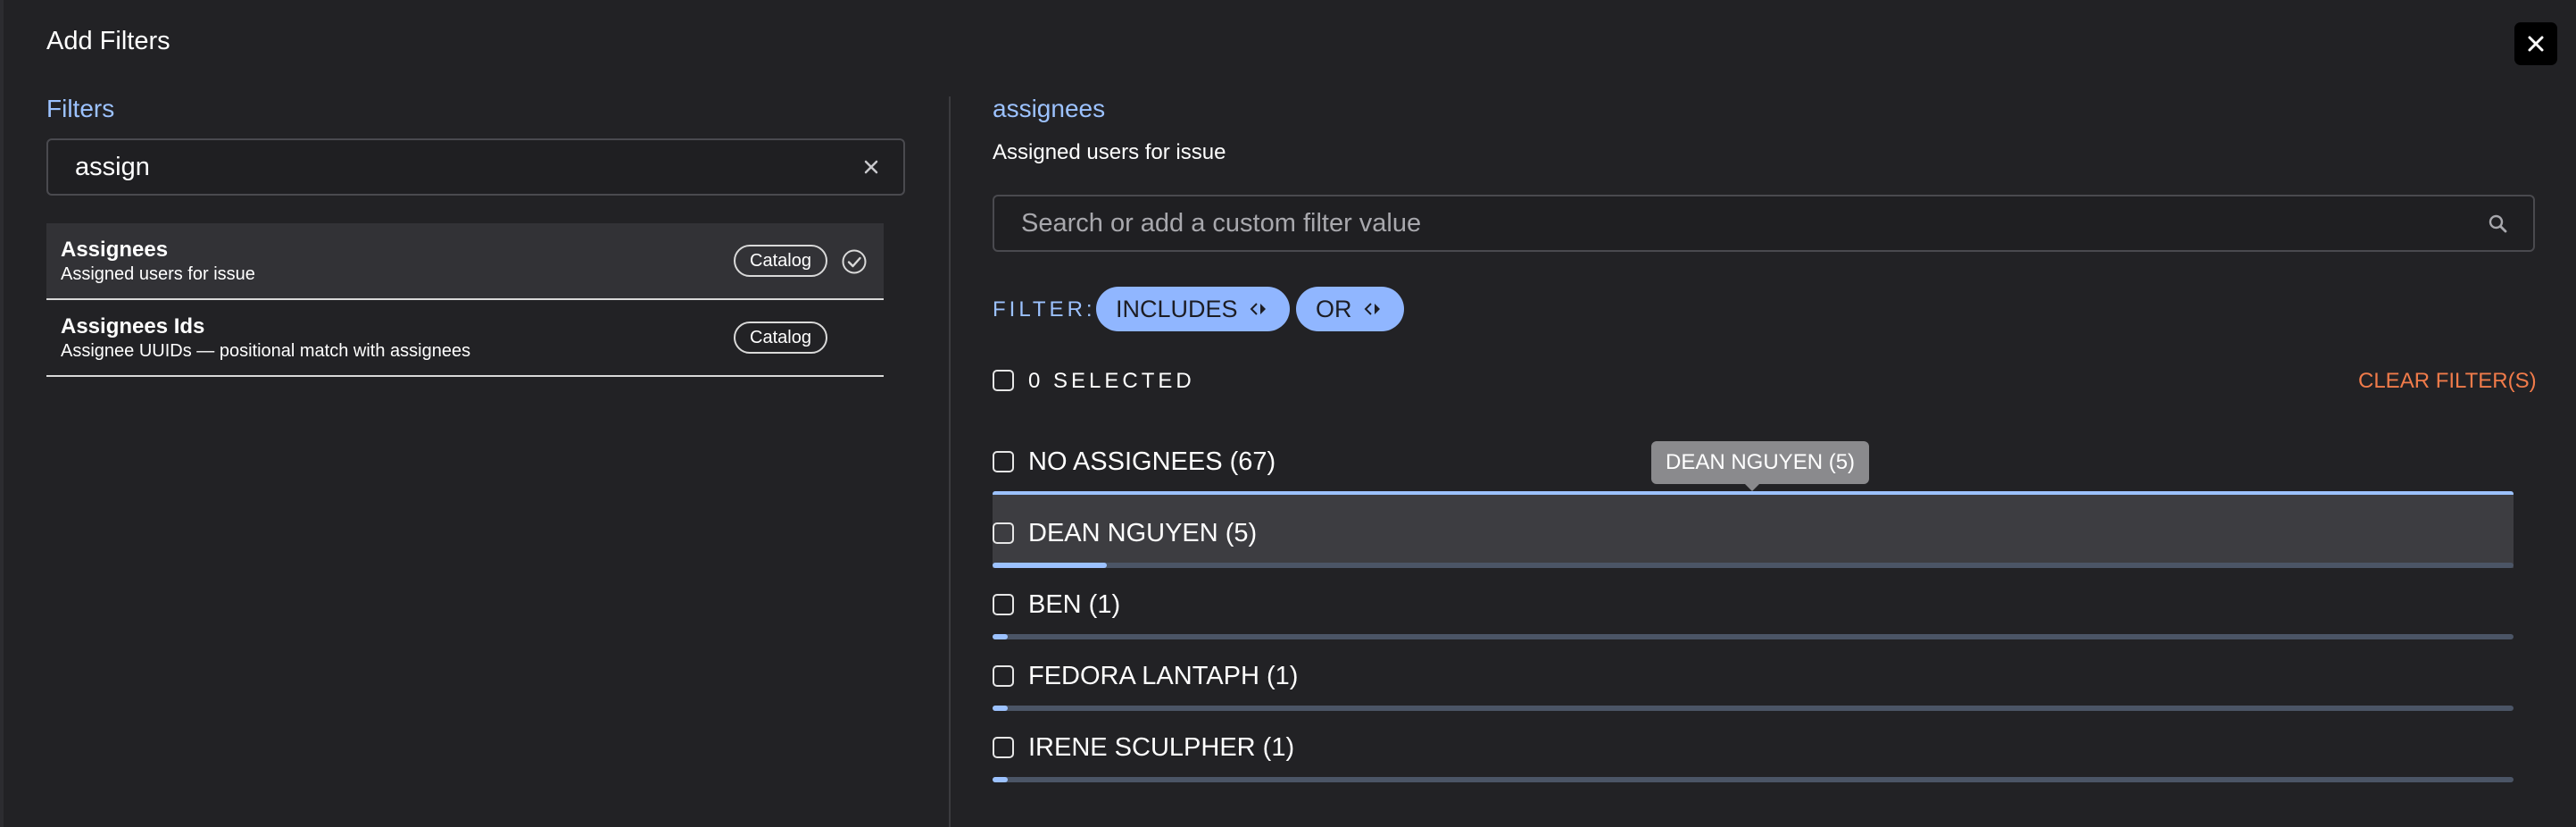 The width and height of the screenshot is (2576, 827). Describe the element at coordinates (1761, 463) in the screenshot. I see `hover-tooltip: DEAN NGUYEN (5)` at that location.